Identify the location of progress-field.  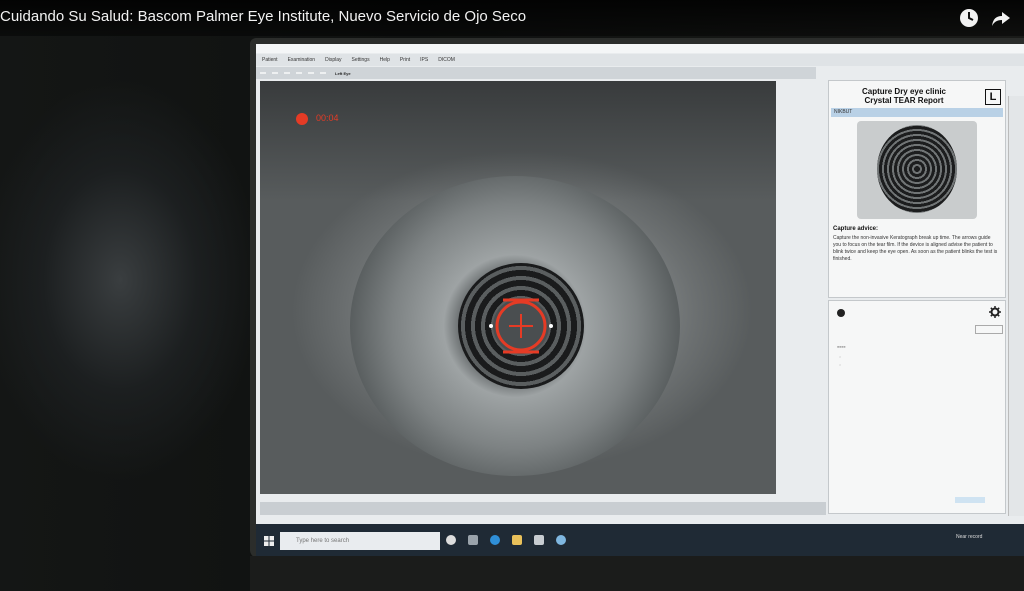
(970, 500).